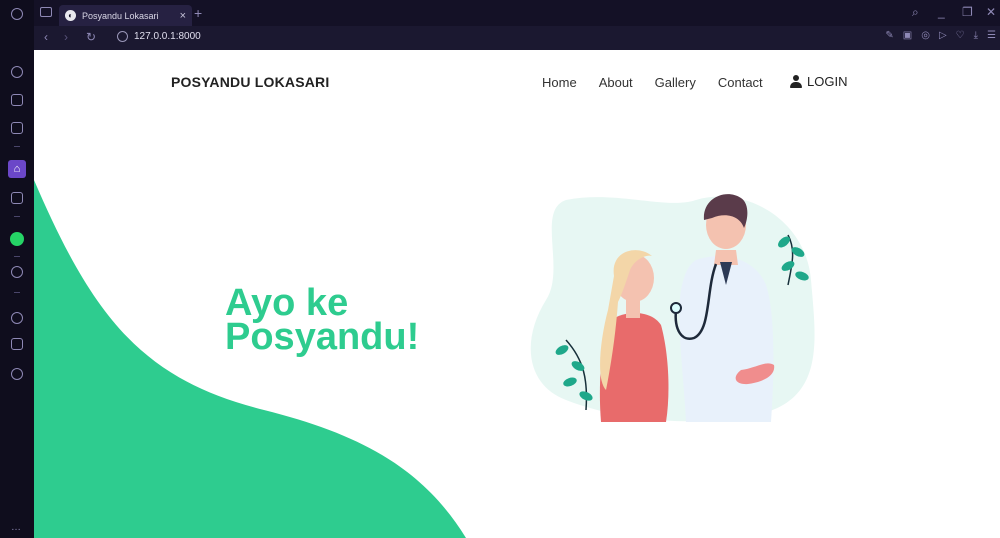 The height and width of the screenshot is (538, 1000). I want to click on doctor-patient-illustration, so click(672, 308).